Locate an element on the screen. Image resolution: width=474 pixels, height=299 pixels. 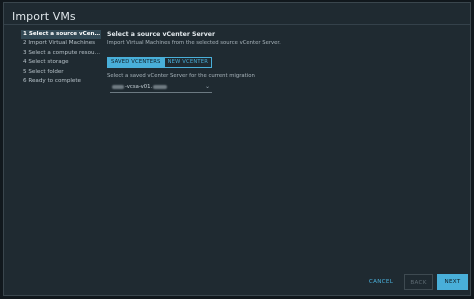
content-title: Select a source vCenter Server is located at coordinates (161, 34).